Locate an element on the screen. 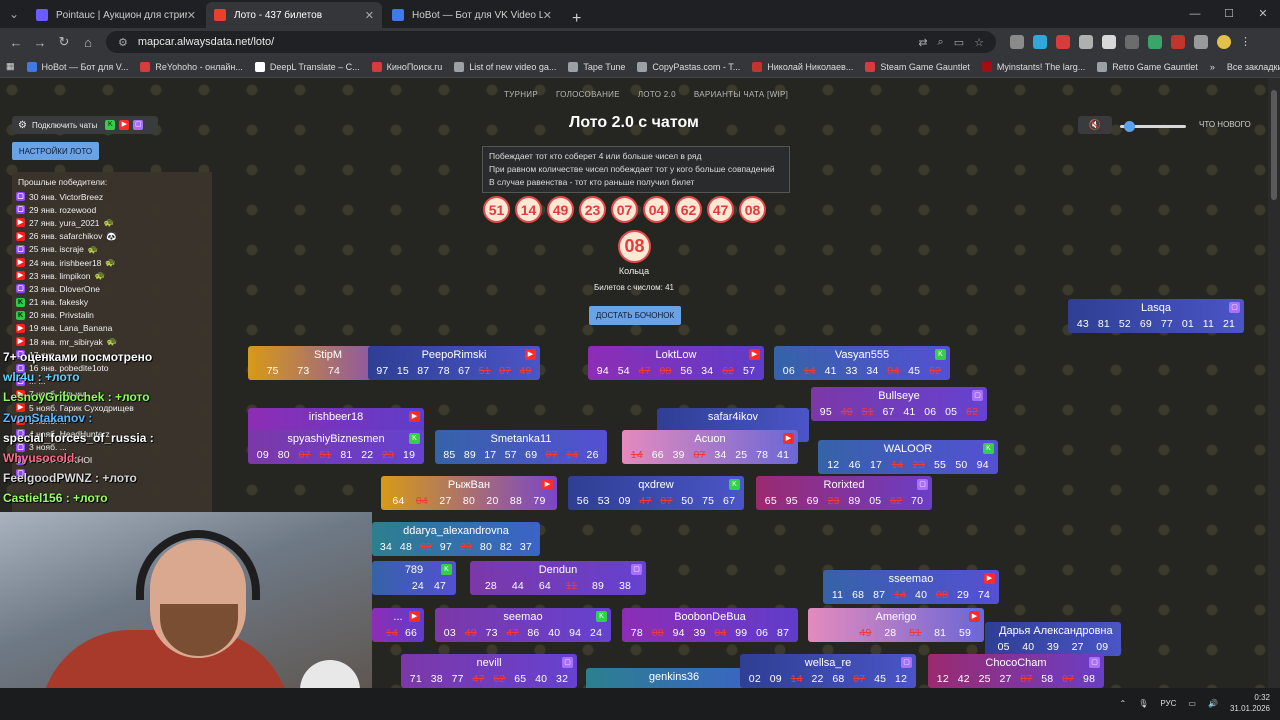 This screenshot has width=1280, height=720. clock: 0:32 31.01.2026 is located at coordinates (1250, 703).